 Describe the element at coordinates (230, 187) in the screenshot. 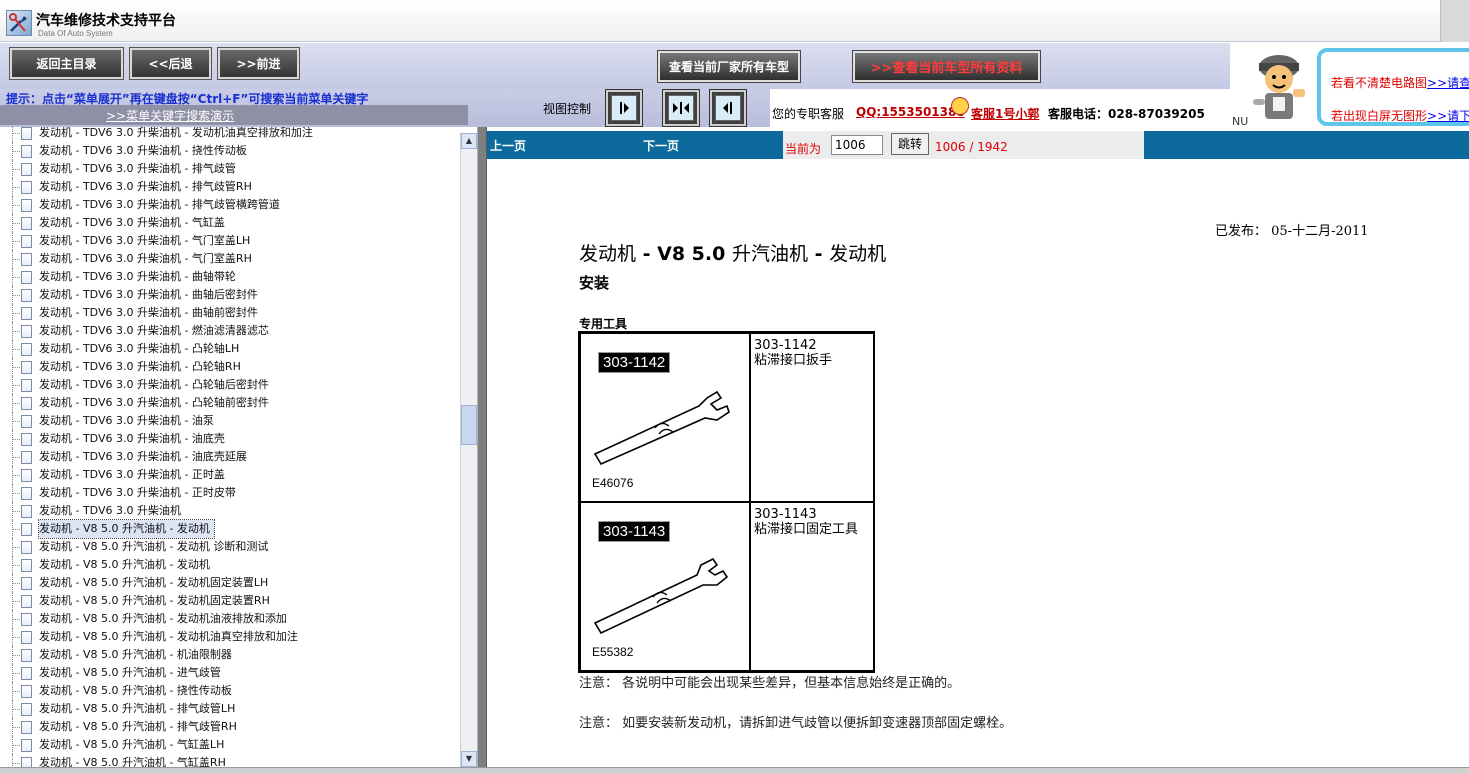

I see `tree-item: 发动机 - TDV6 3.0 升柴油机 - 排气歧管RH` at that location.